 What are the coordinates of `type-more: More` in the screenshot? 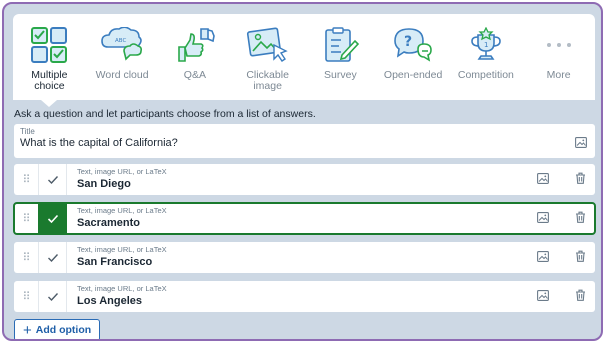 It's located at (558, 57).